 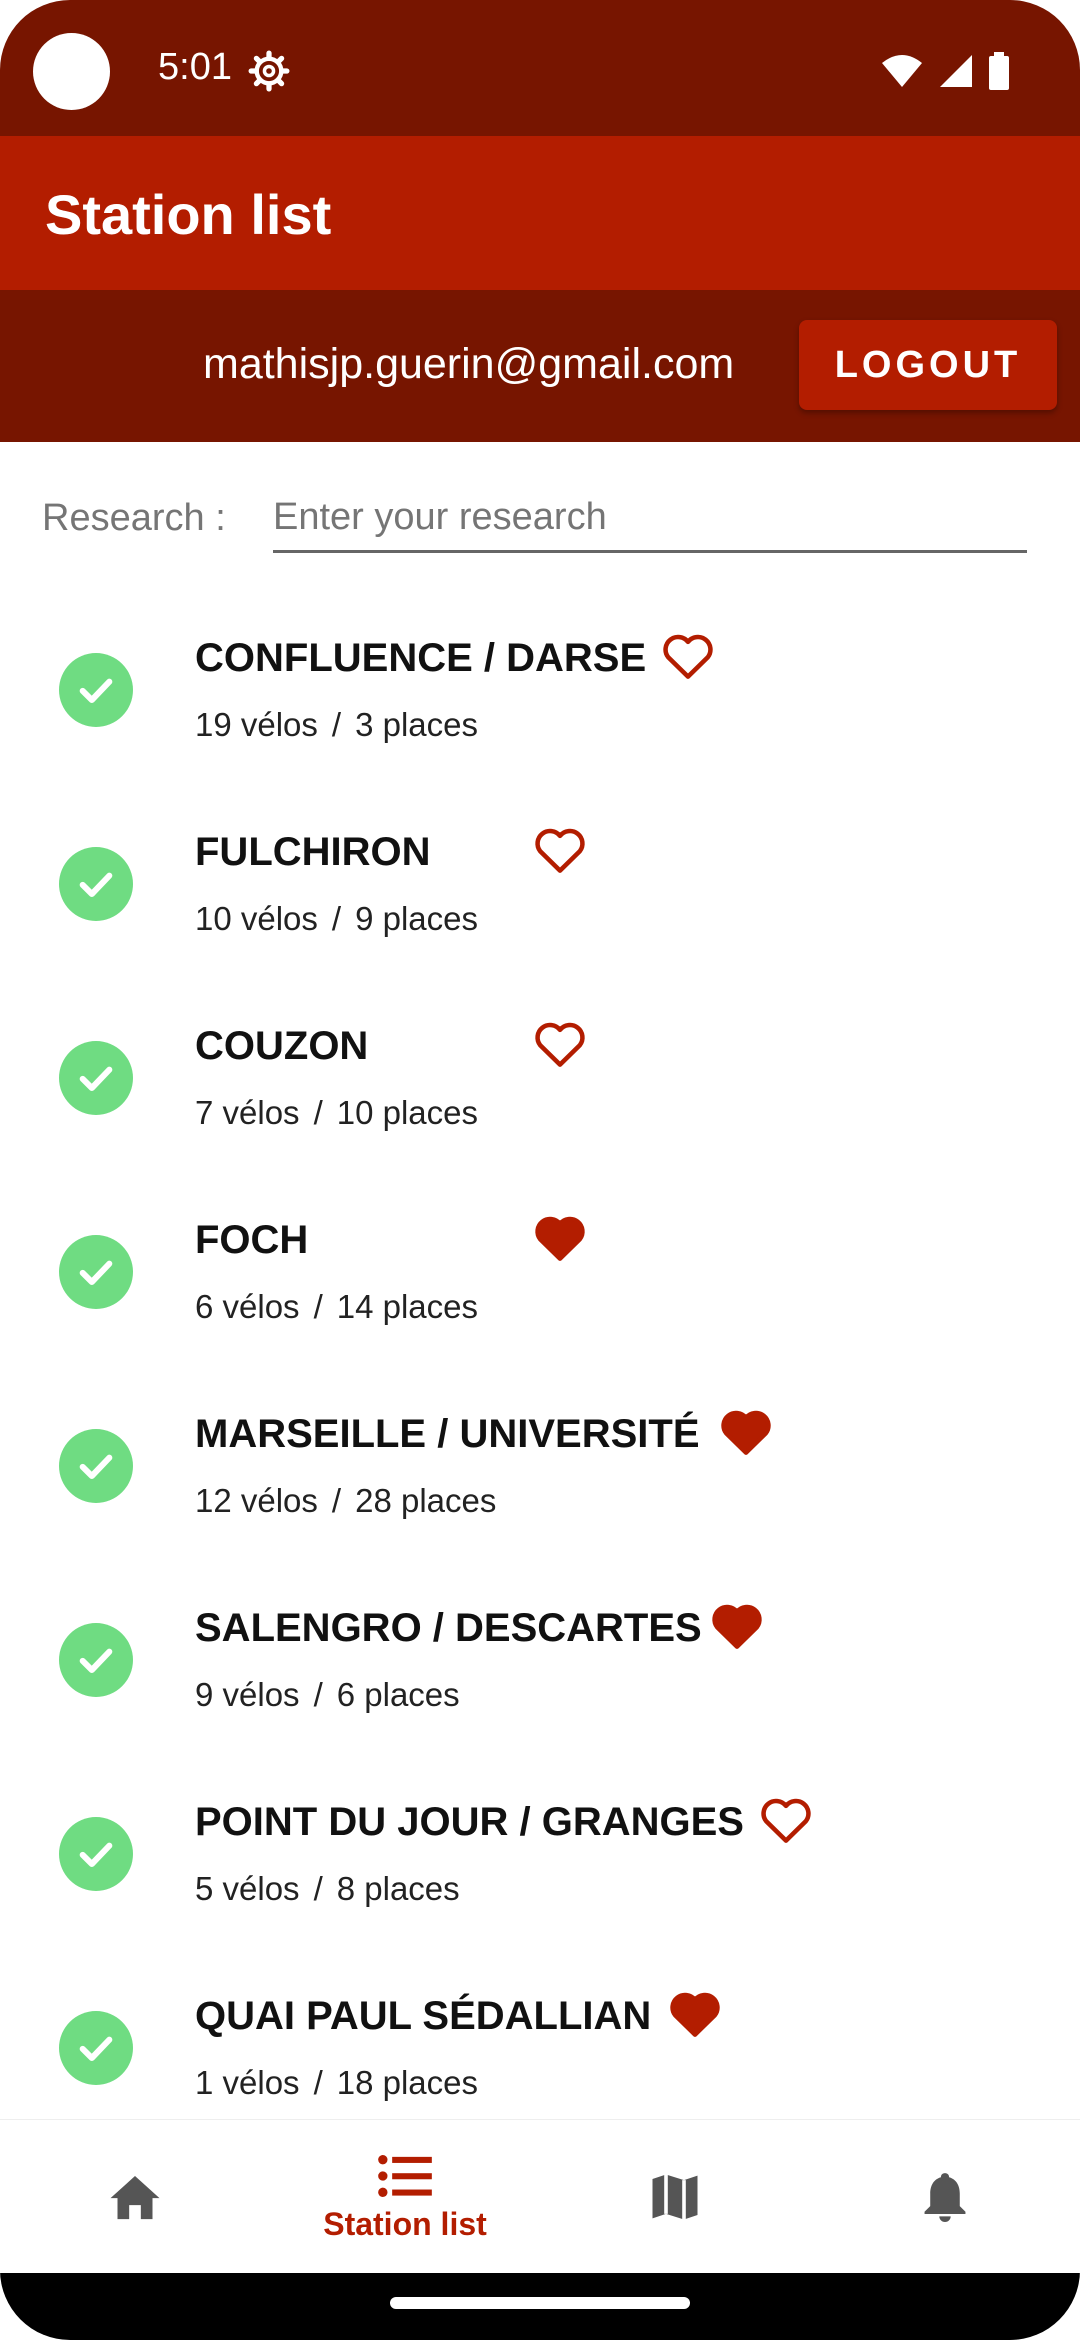 I want to click on user-row: mathisjp.guerin@gmail.com LOGOUT, so click(x=540, y=366).